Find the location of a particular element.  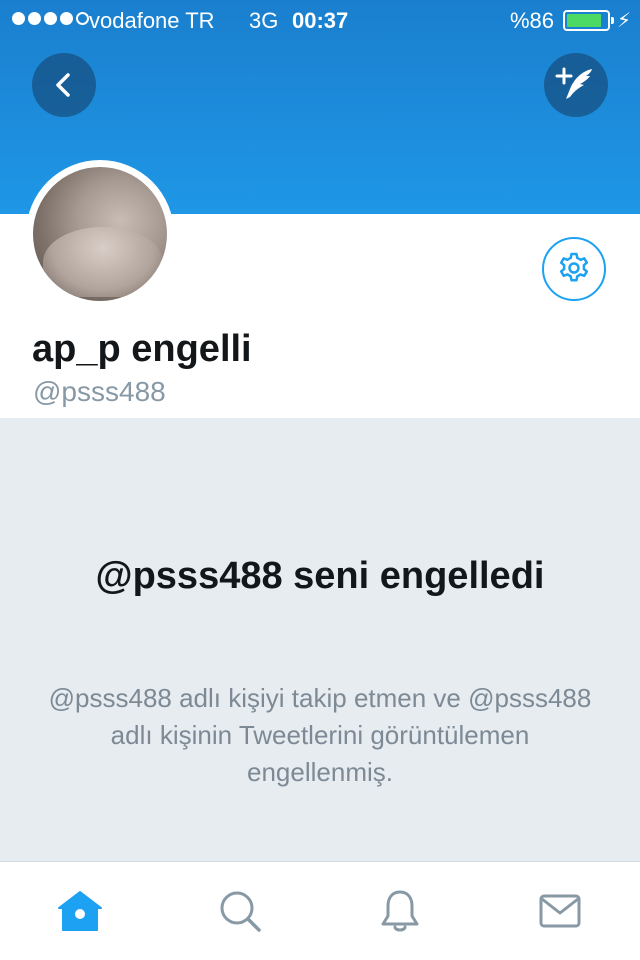

profile-display-name: ap_p engelli is located at coordinates (142, 349).